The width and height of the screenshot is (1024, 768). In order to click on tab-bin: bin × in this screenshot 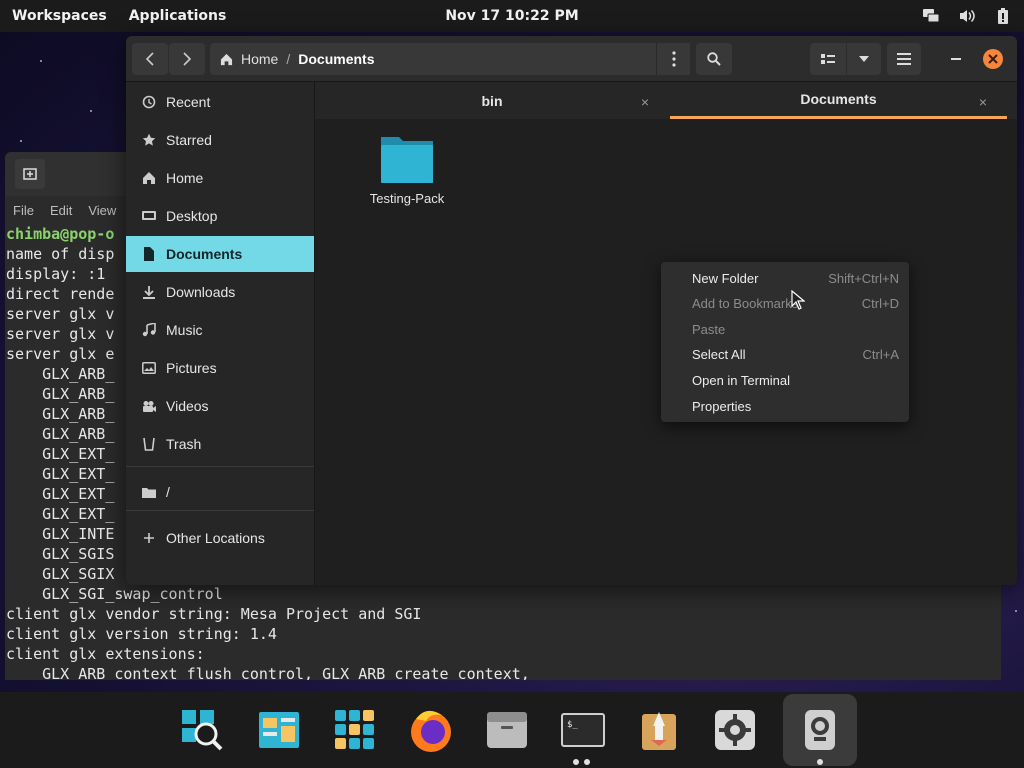, I will do `click(492, 100)`.